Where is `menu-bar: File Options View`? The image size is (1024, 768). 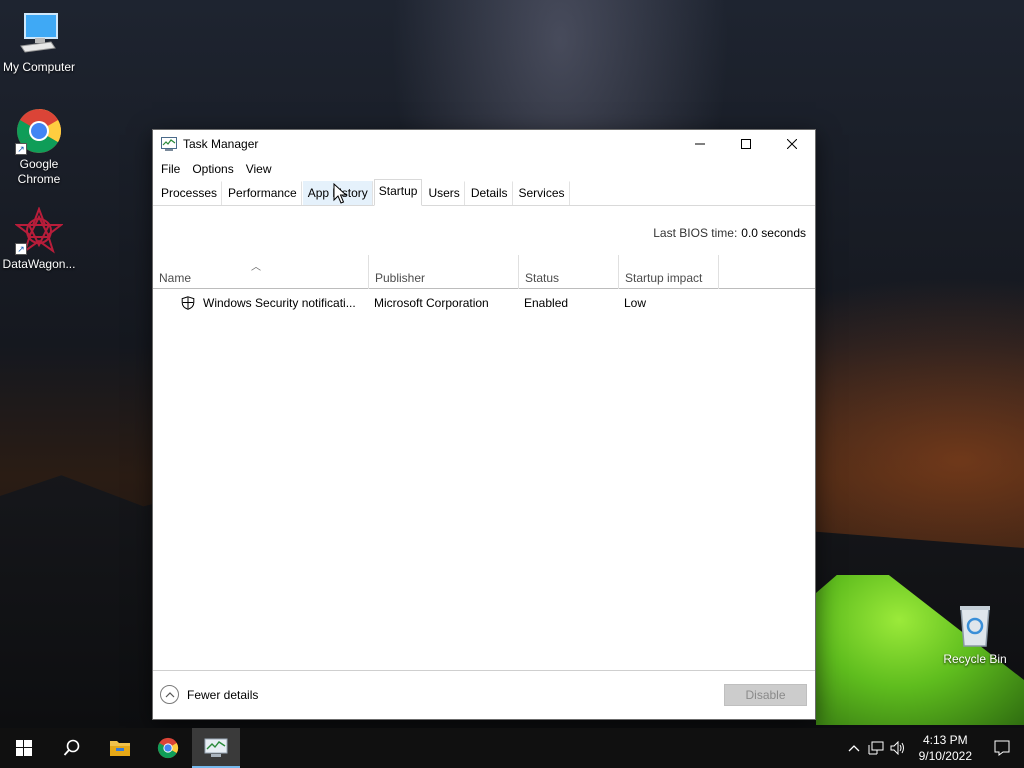
menu-bar: File Options View is located at coordinates (484, 169).